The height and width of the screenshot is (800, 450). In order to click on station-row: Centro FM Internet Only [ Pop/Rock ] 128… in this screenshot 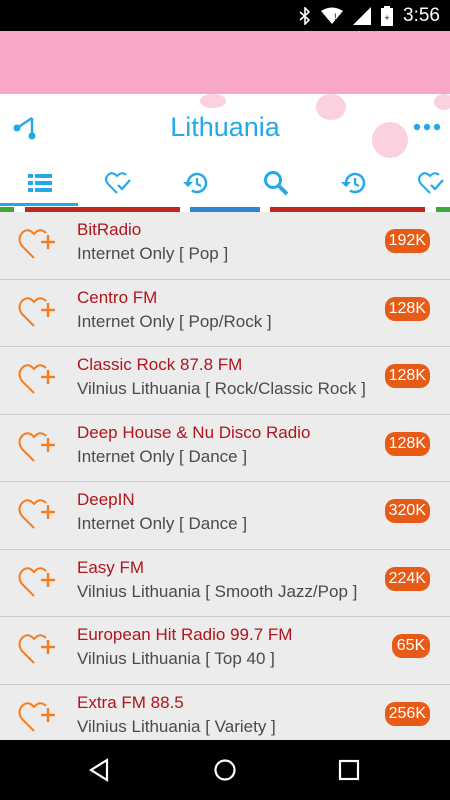, I will do `click(225, 313)`.